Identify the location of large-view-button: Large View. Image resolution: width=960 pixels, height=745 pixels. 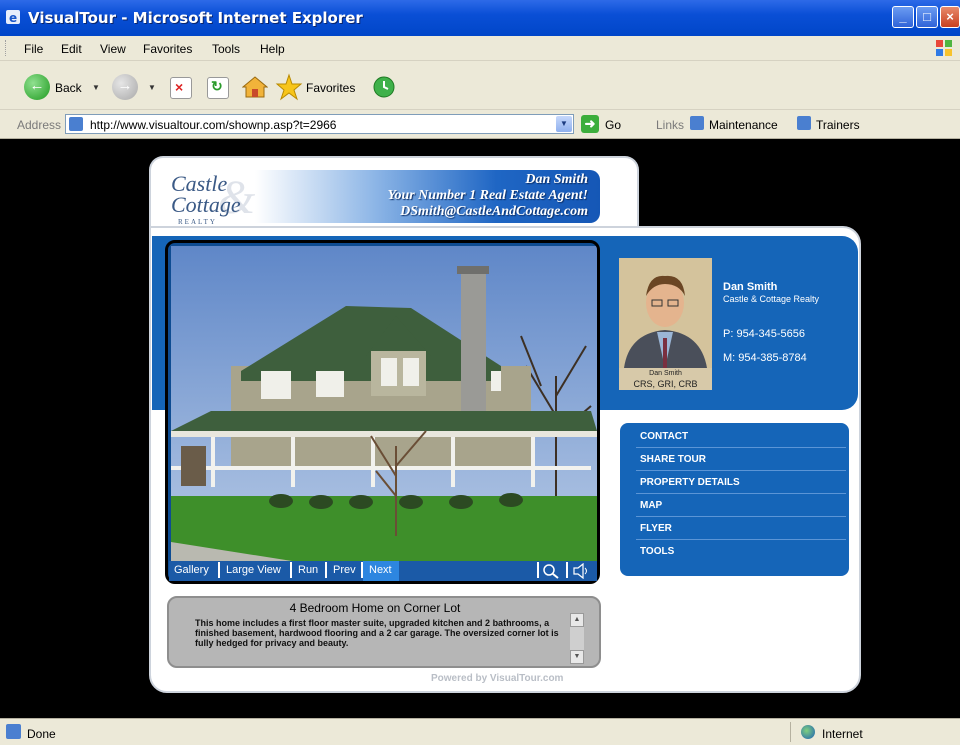
(253, 570).